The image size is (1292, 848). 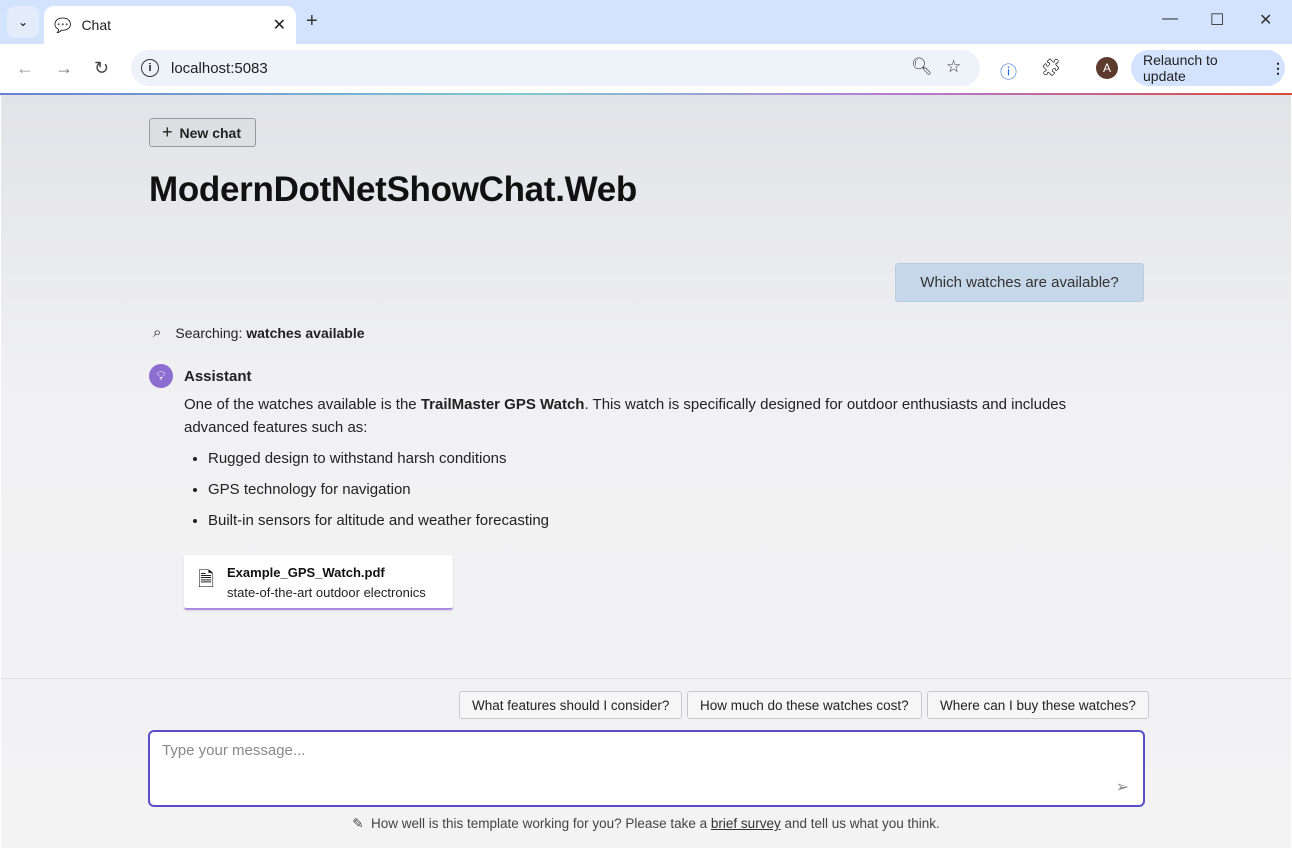 What do you see at coordinates (358, 823) in the screenshot?
I see `pencil-icon: ✎` at bounding box center [358, 823].